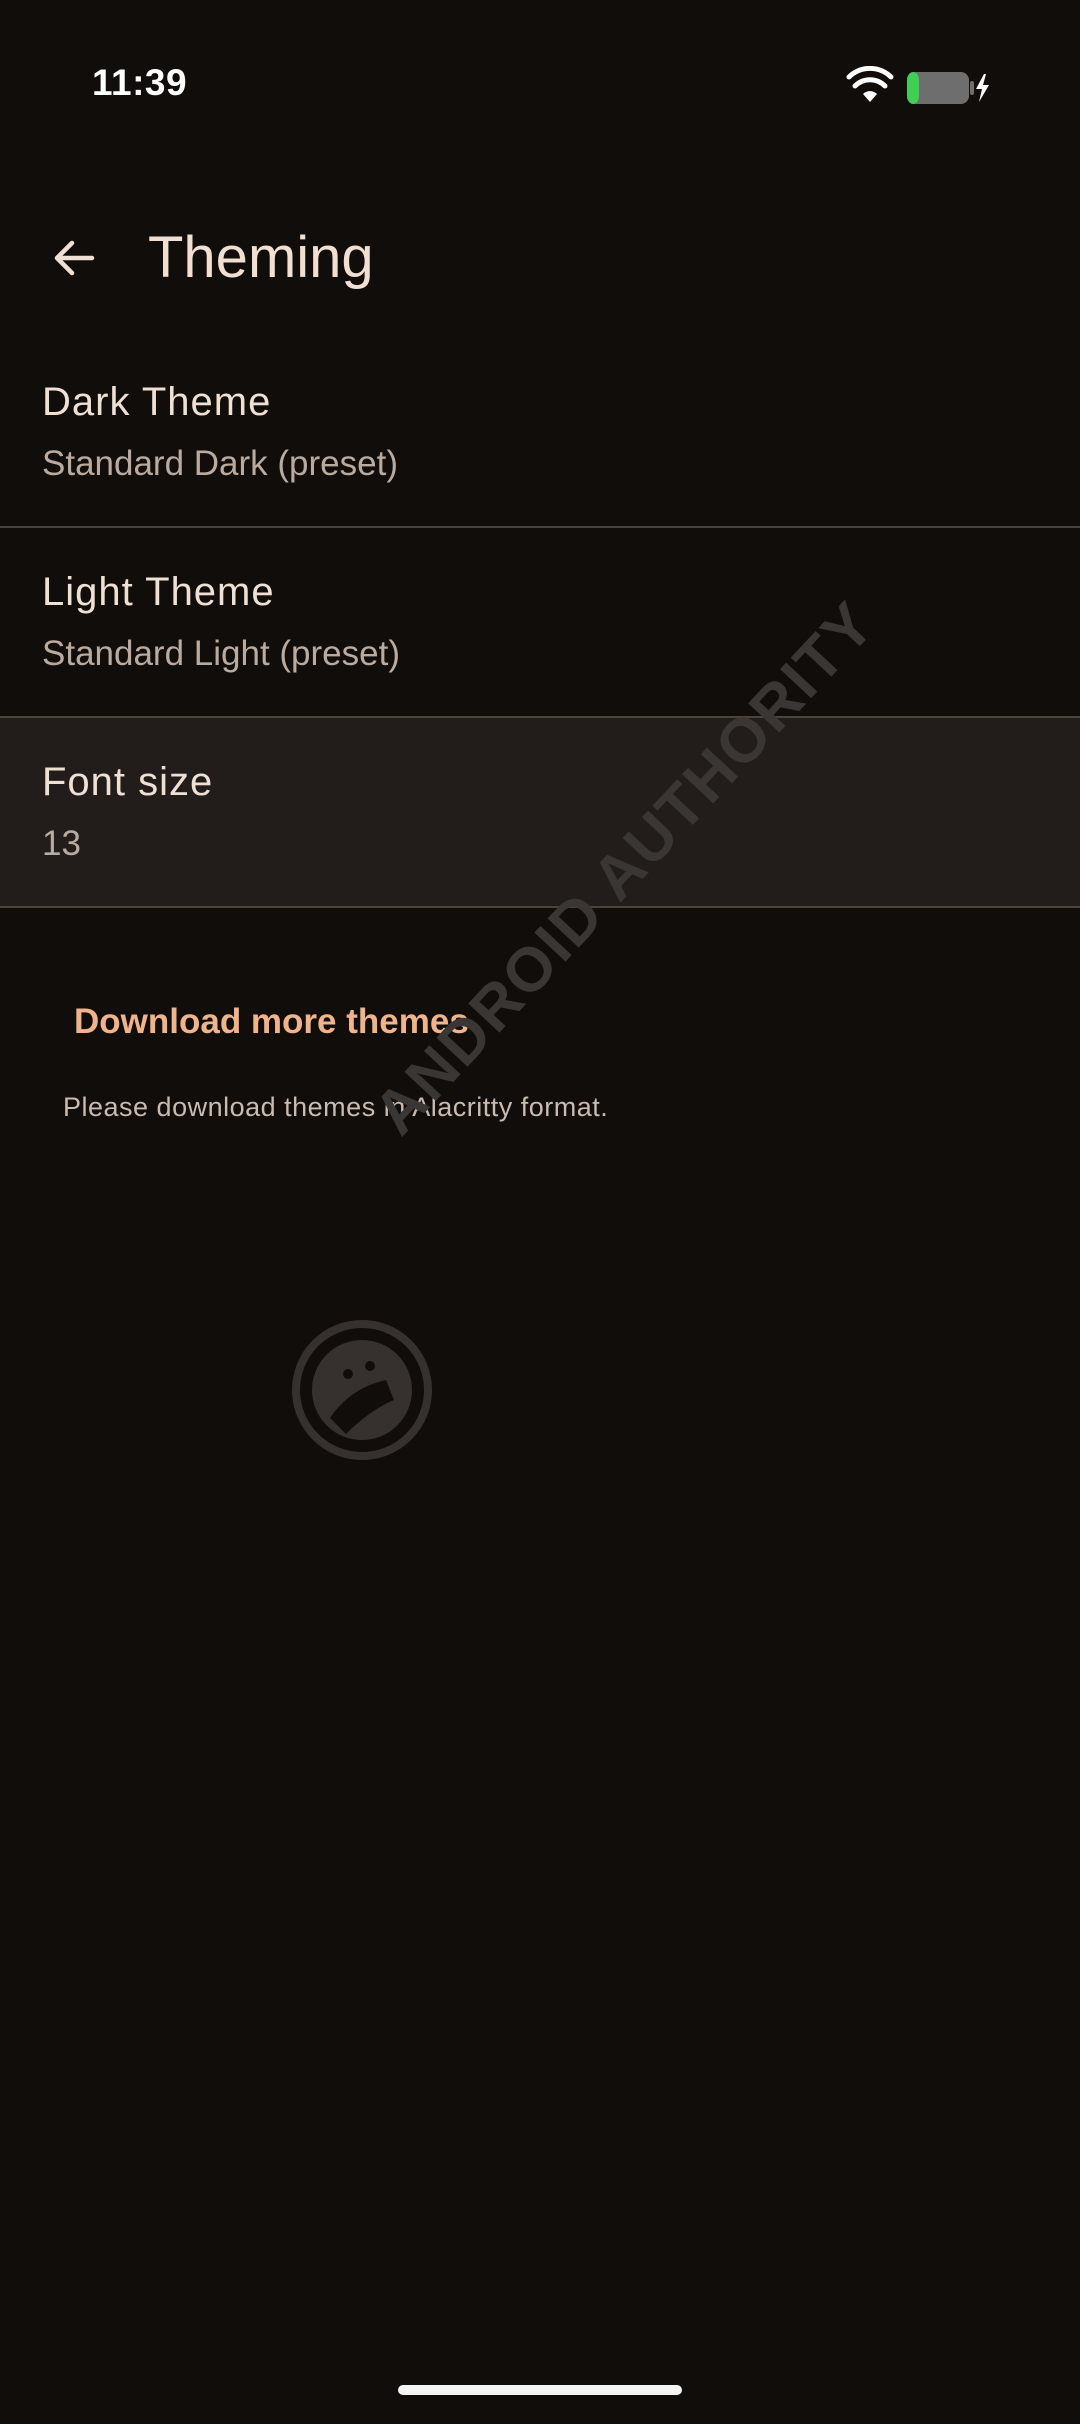 Image resolution: width=1080 pixels, height=2424 pixels. What do you see at coordinates (157, 402) in the screenshot?
I see `setting-title: Dark Theme` at bounding box center [157, 402].